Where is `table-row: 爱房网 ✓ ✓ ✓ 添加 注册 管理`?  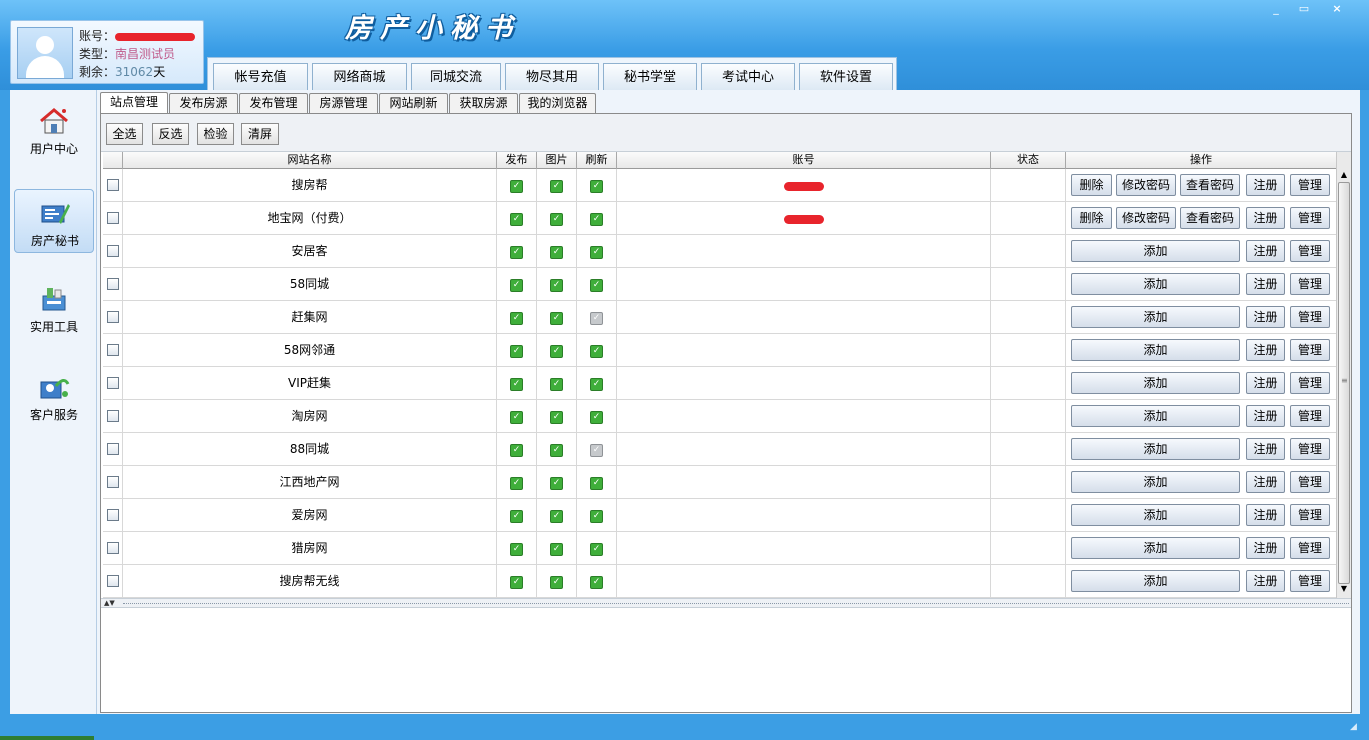 table-row: 爱房网 ✓ ✓ ✓ 添加 注册 管理 is located at coordinates (719, 515).